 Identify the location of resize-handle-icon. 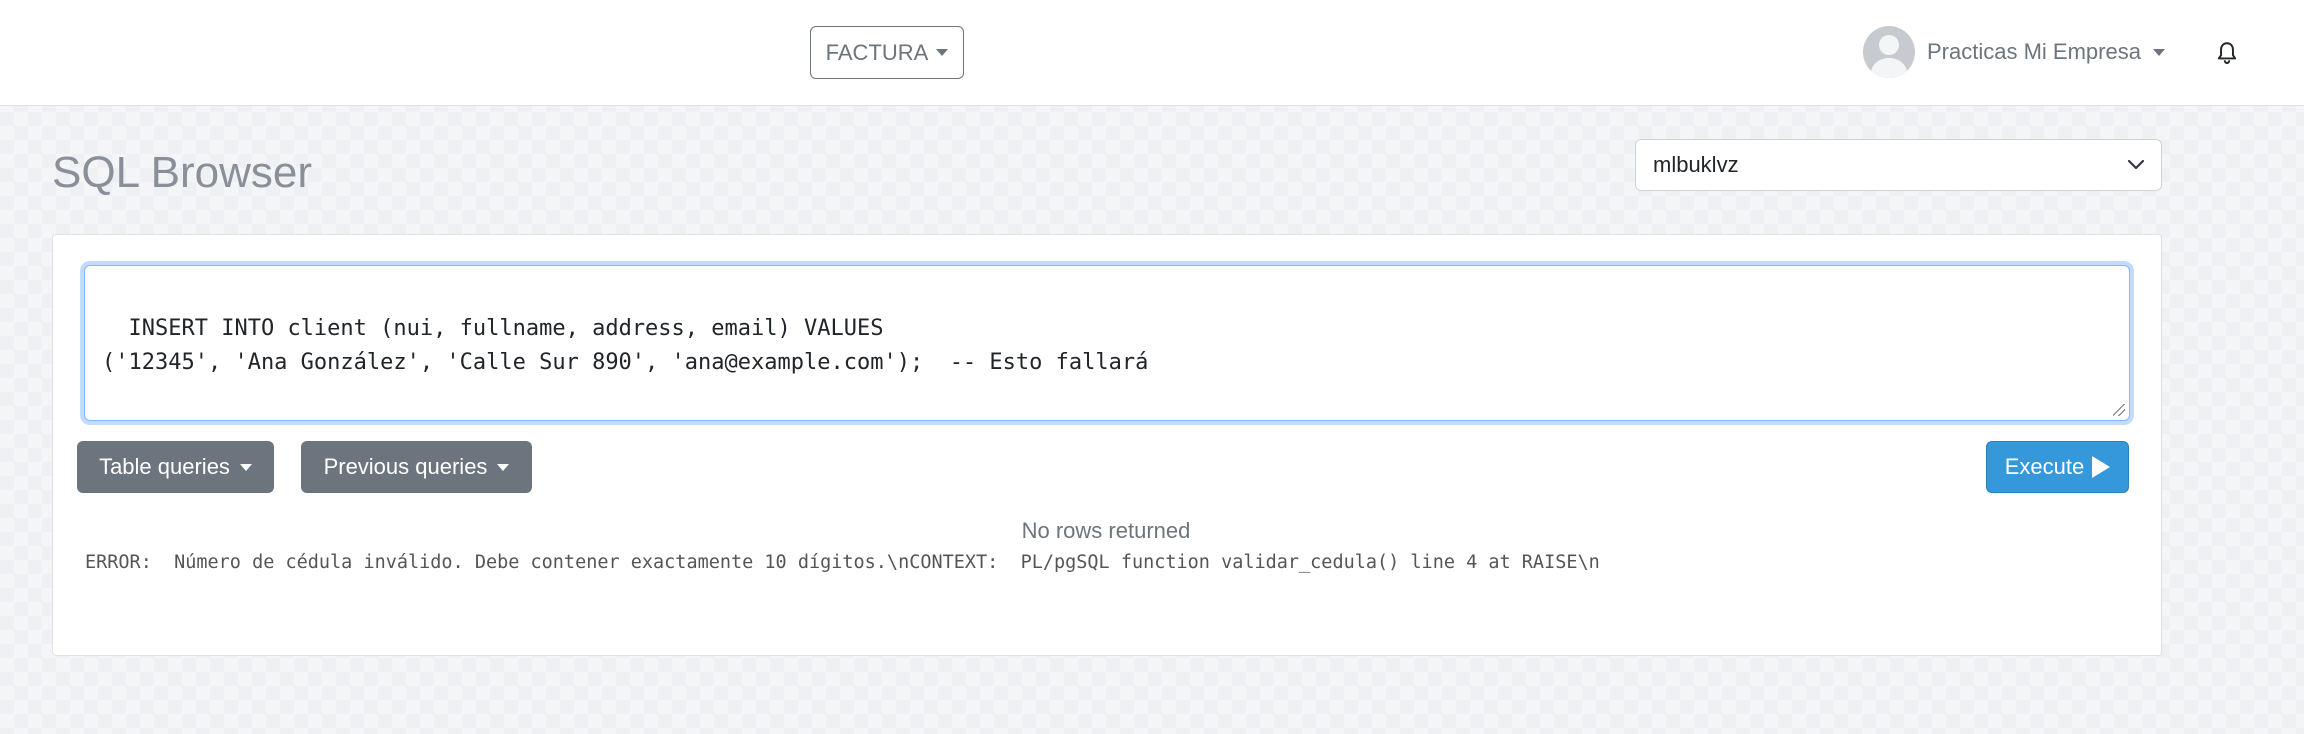
(2119, 410).